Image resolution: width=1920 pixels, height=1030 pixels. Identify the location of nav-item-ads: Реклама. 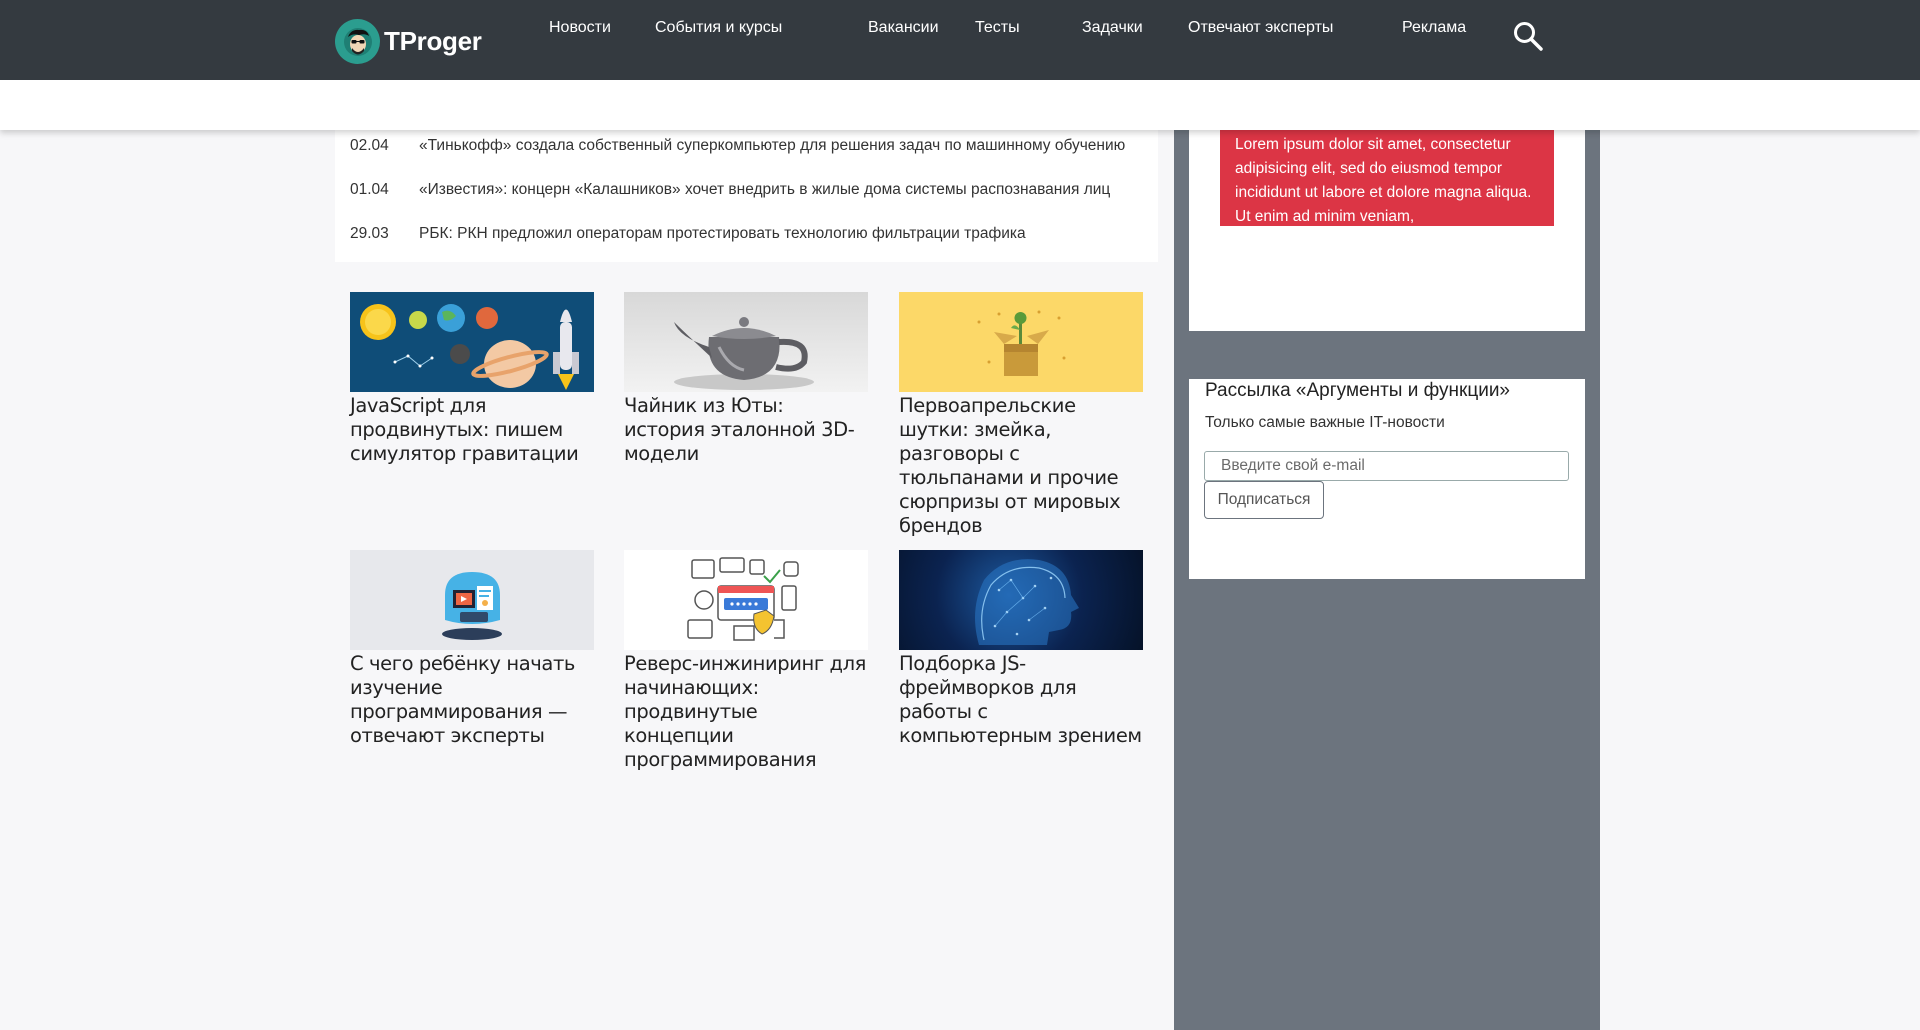
(1434, 28).